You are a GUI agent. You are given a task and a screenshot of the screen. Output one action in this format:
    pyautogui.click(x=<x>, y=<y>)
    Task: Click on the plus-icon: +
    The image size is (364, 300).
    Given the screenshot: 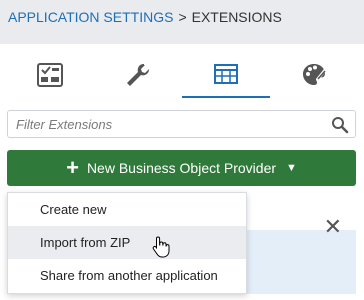 What is the action you would take?
    pyautogui.click(x=72, y=167)
    